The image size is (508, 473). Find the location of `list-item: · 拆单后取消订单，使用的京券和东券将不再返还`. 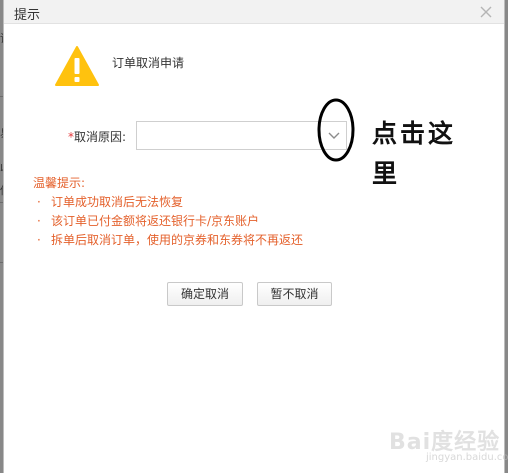

list-item: · 拆单后取消订单，使用的京券和东券将不再返还 is located at coordinates (168, 240).